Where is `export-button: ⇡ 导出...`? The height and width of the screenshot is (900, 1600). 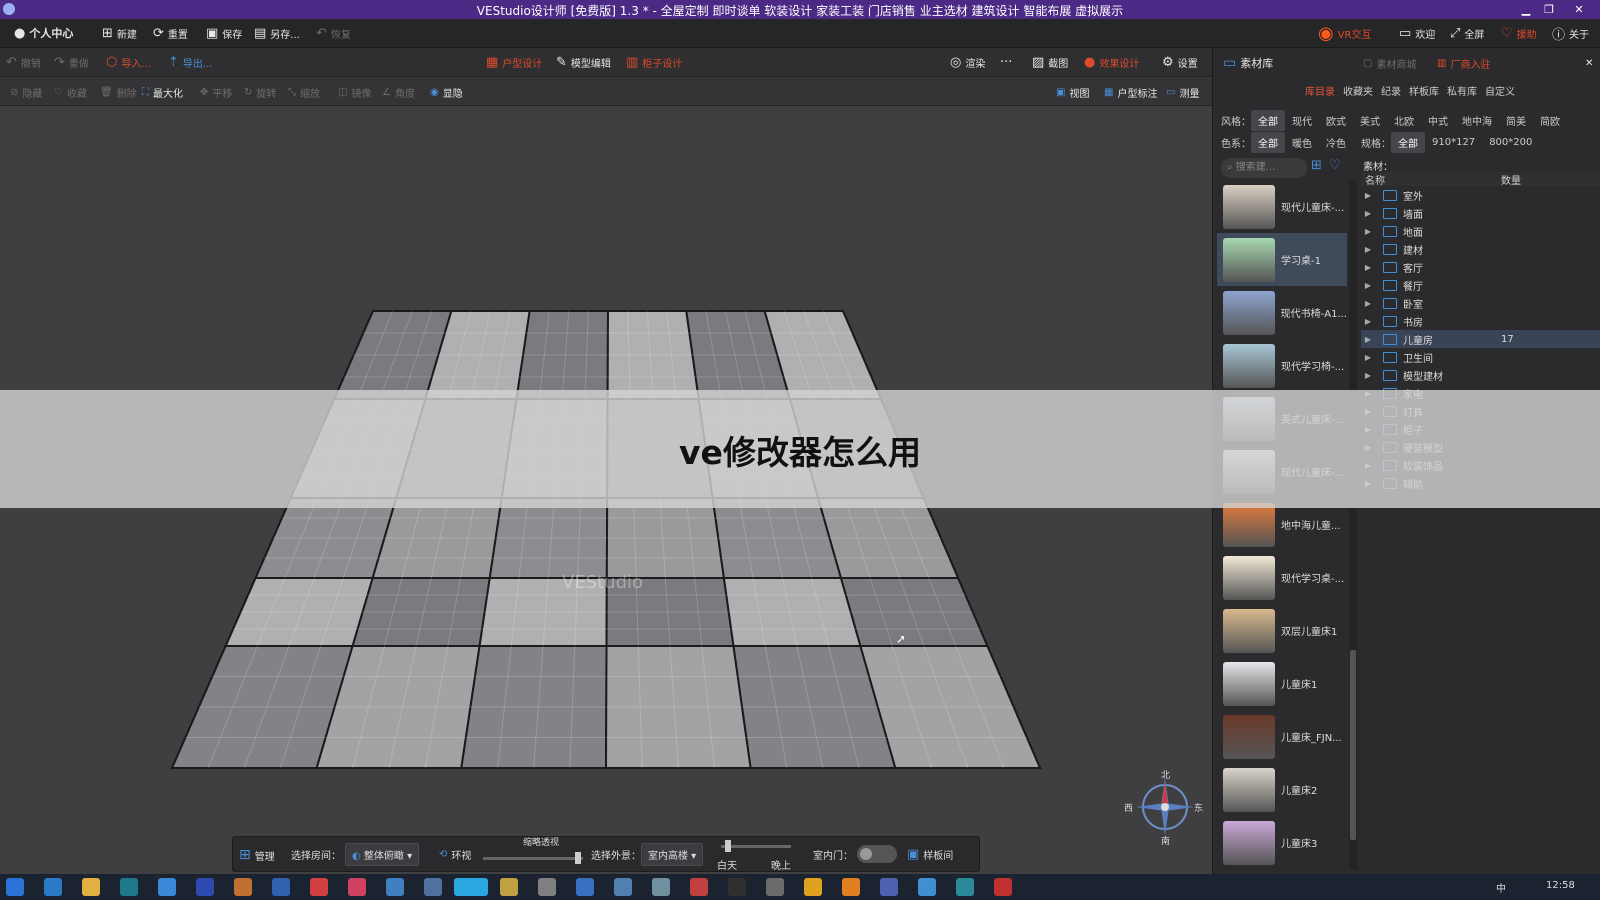
export-button: ⇡ 导出... is located at coordinates (190, 62).